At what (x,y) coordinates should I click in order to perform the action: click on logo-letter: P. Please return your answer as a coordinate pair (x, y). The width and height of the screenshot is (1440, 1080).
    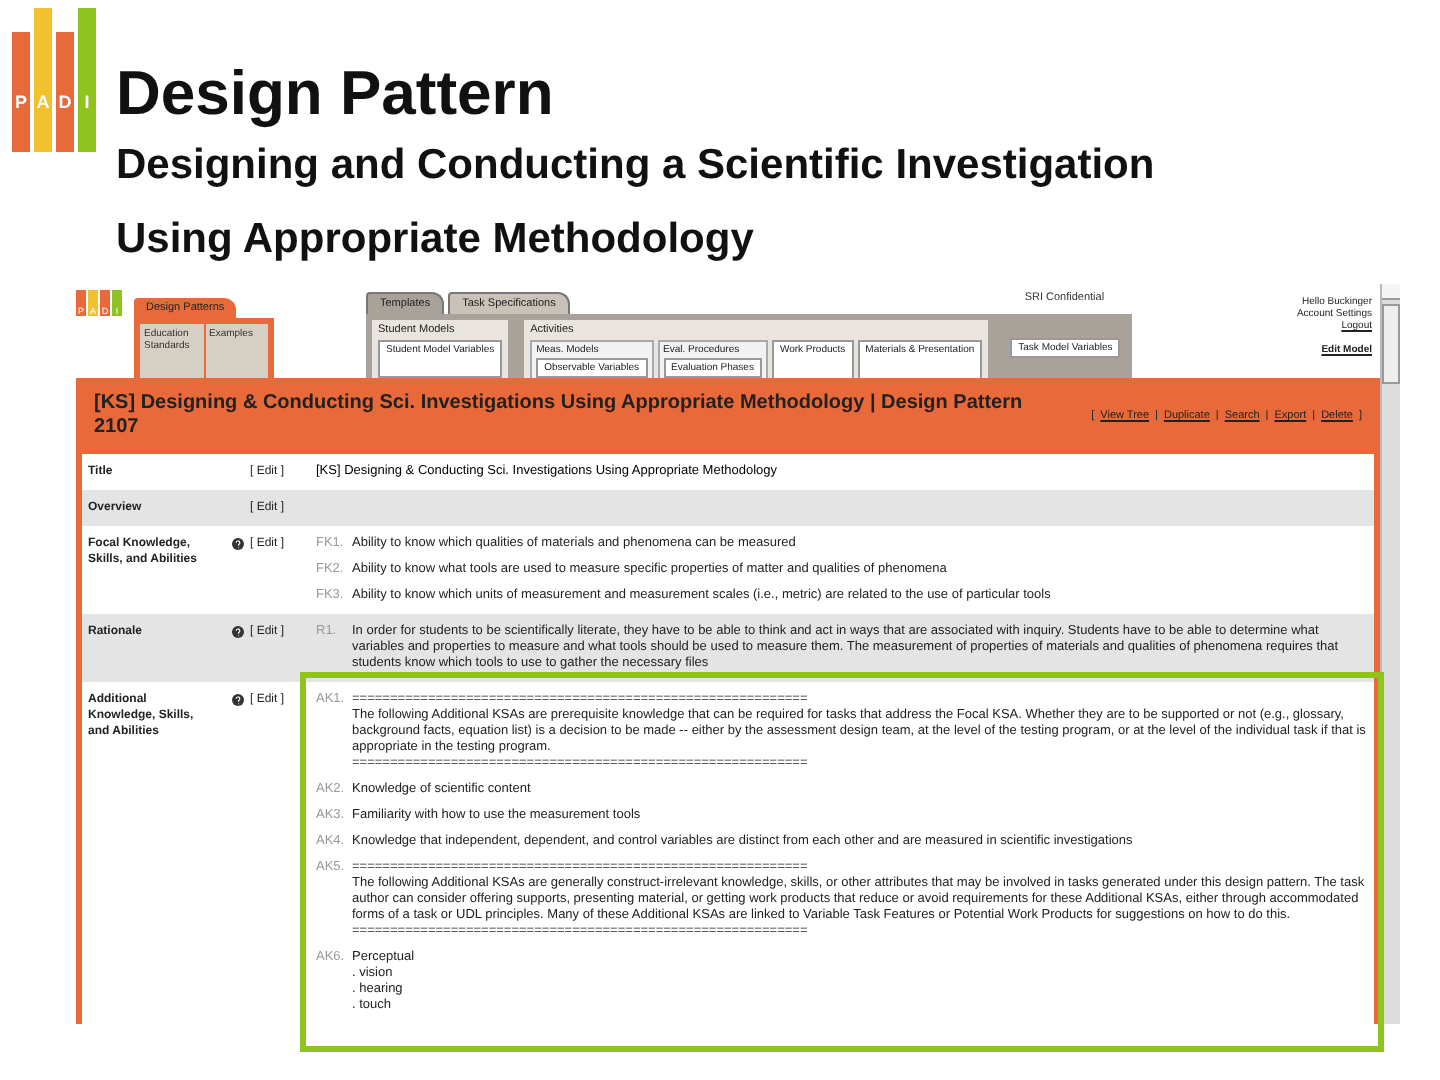
    Looking at the image, I should click on (21, 92).